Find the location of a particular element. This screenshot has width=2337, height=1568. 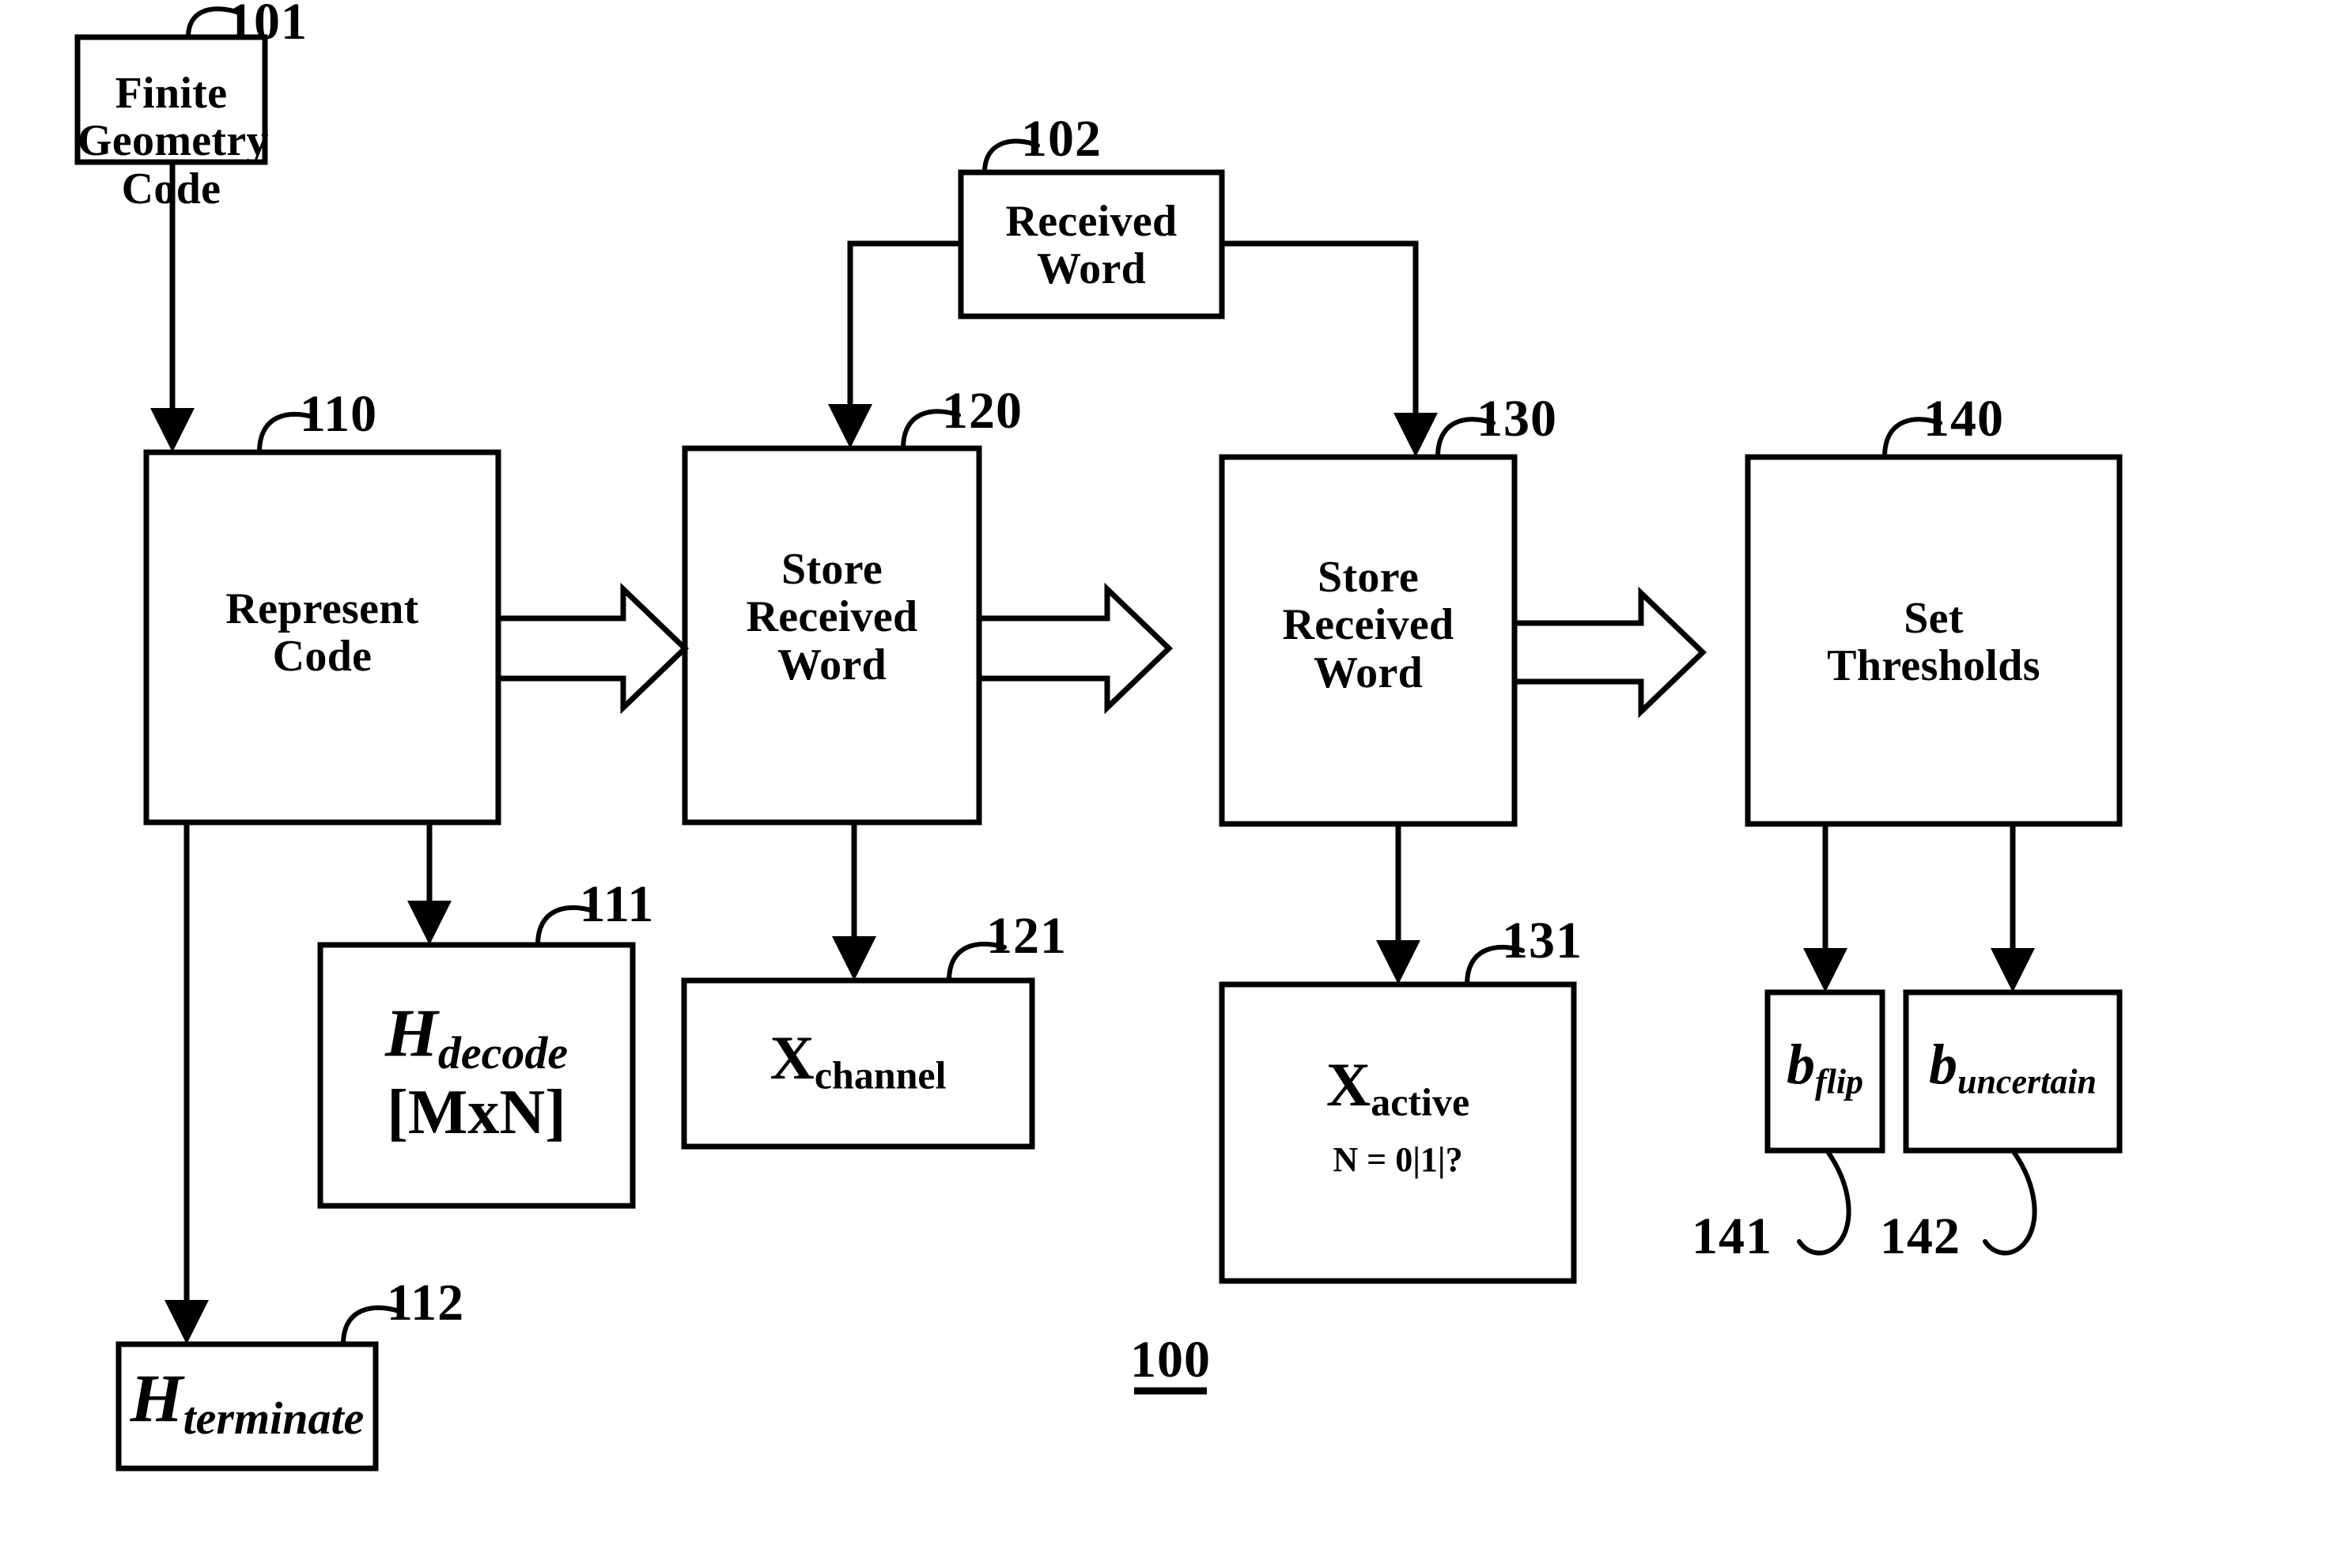

ref-number-110: 110 is located at coordinates (338, 414).